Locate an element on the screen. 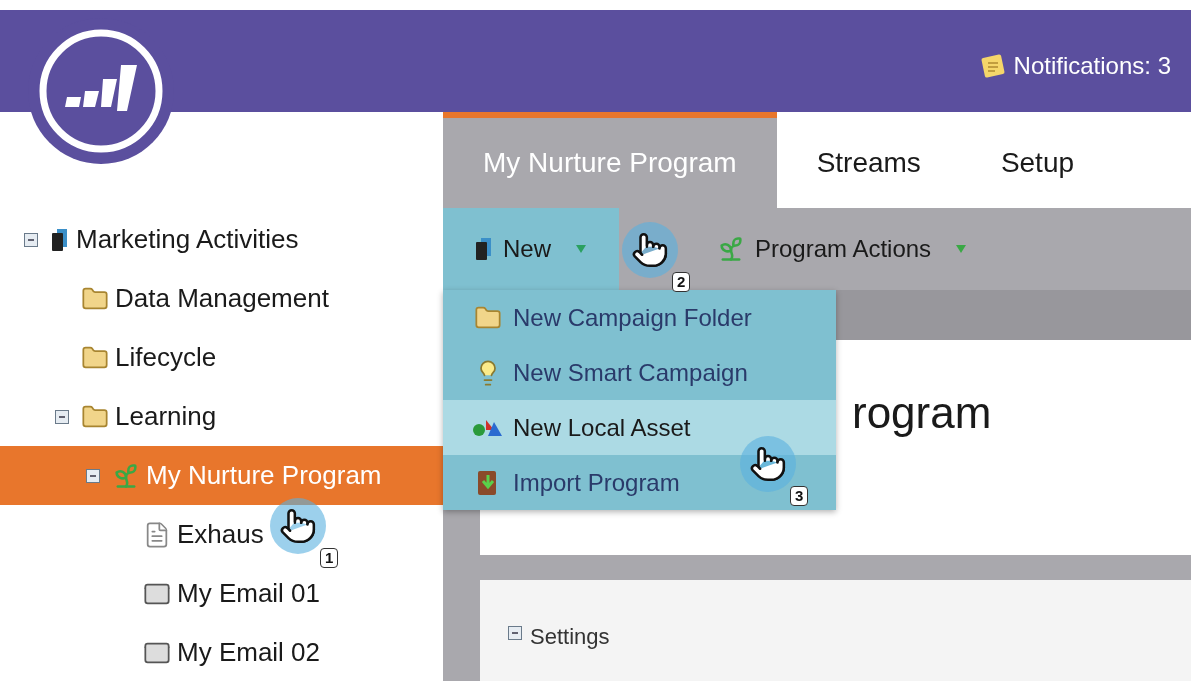  tree-label: My Nurture Program is located at coordinates (264, 475).